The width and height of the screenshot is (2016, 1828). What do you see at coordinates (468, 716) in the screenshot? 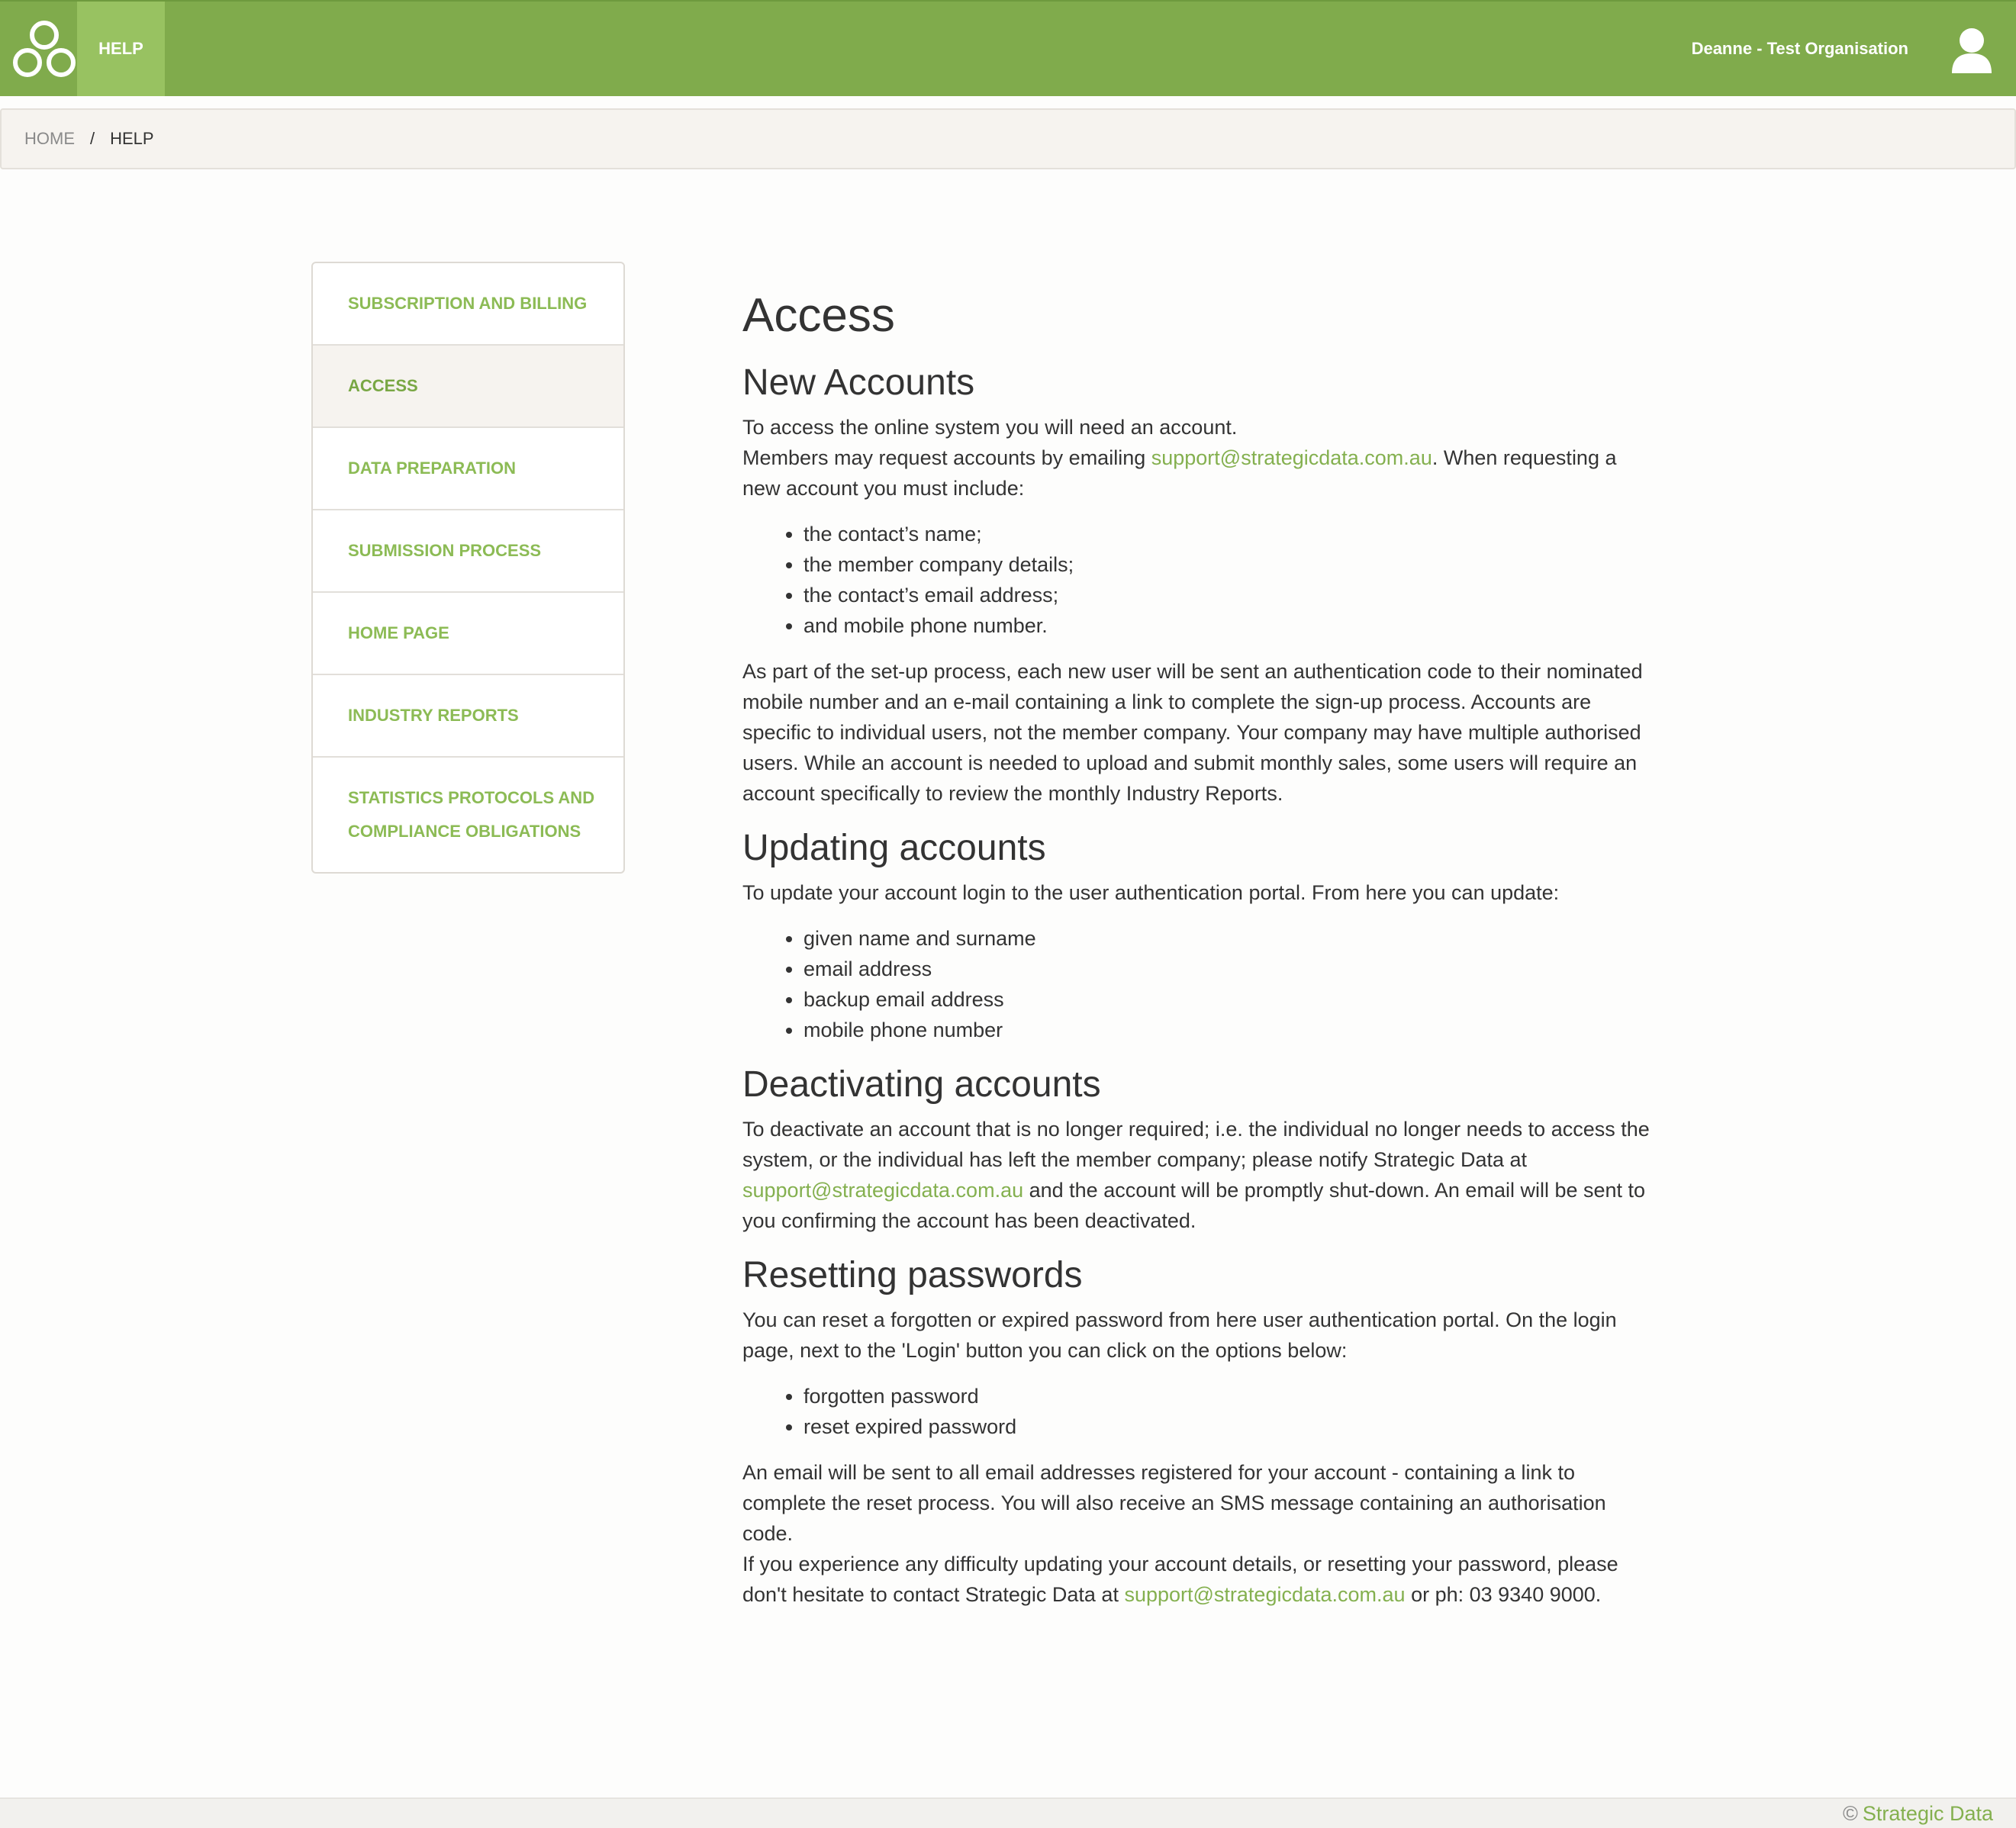
I see `sidebar-item-industry-reports: INDUSTRY REPORTS` at bounding box center [468, 716].